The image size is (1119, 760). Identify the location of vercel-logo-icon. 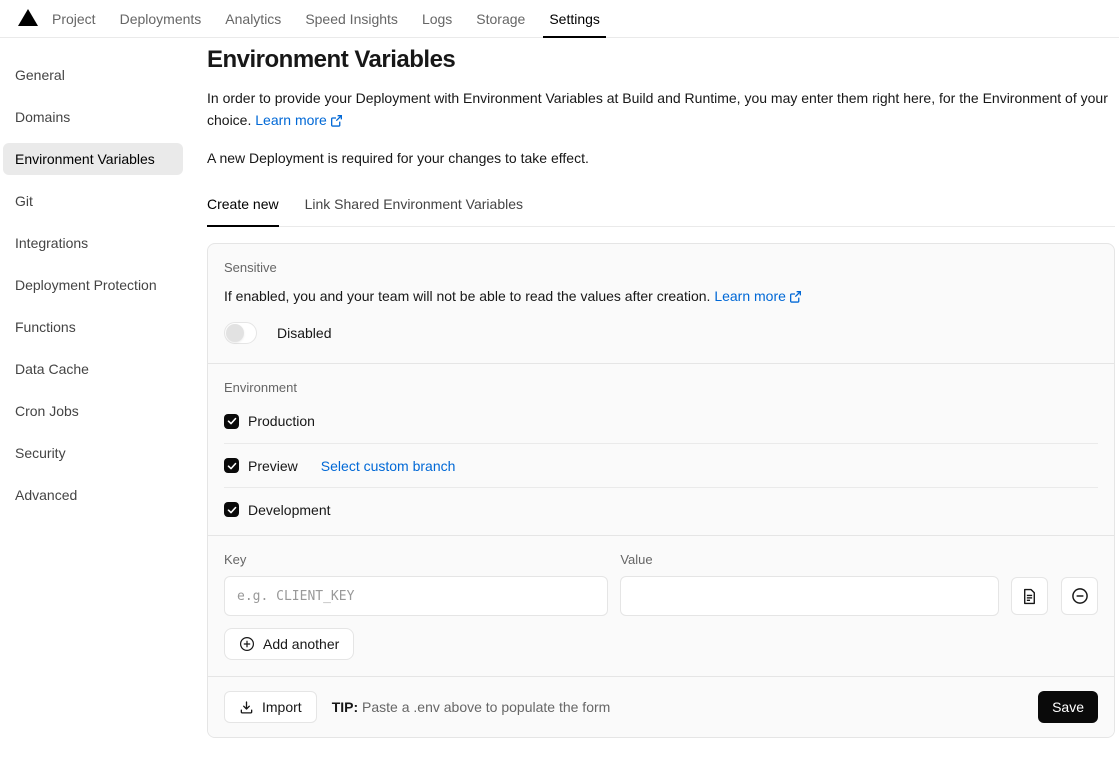
(28, 17).